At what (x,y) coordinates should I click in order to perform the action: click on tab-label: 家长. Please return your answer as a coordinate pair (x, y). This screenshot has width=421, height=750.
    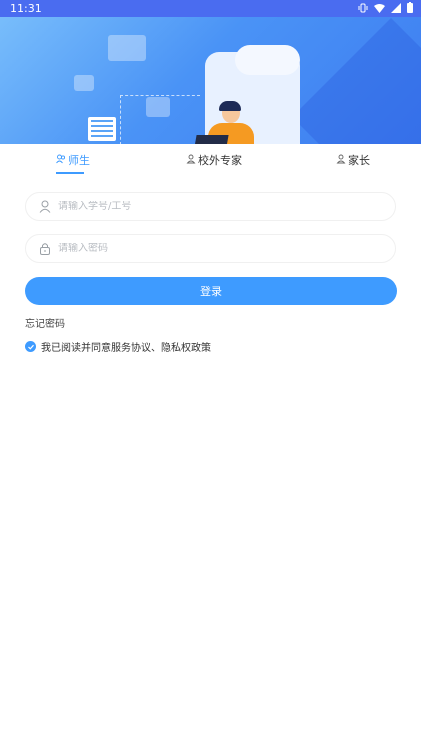
    Looking at the image, I should click on (359, 160).